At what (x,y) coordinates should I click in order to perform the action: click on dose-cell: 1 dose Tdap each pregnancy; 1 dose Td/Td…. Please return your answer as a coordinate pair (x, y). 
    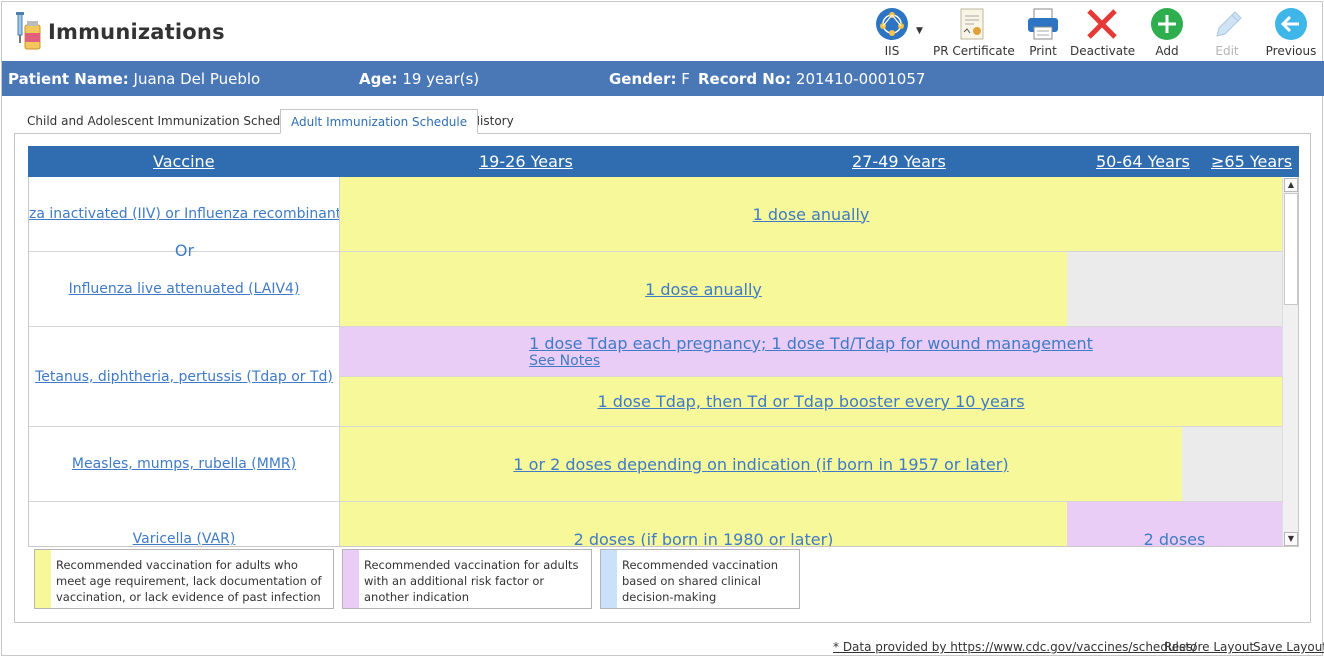
    Looking at the image, I should click on (811, 352).